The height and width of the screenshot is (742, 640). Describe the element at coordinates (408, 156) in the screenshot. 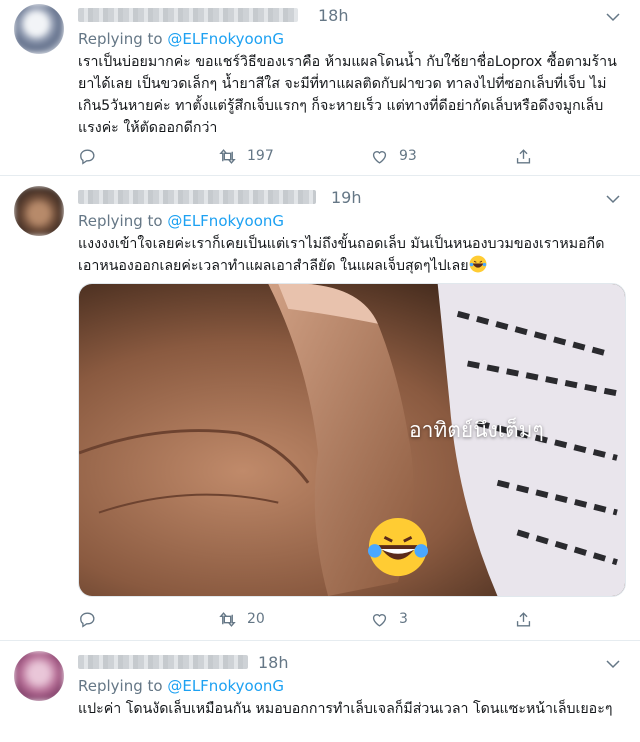

I see `like-count: 93` at that location.